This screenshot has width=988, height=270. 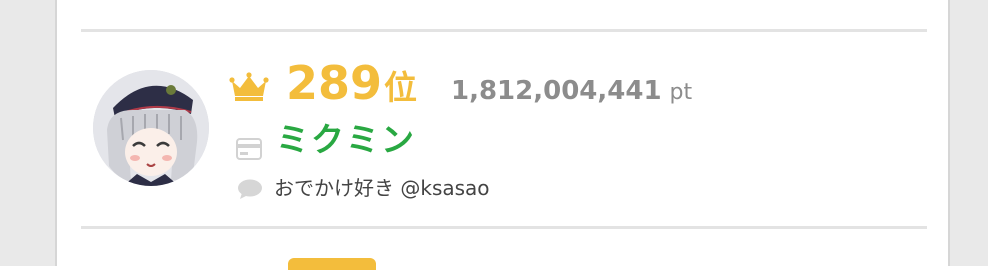 I want to click on rank-value: 289位, so click(x=351, y=83).